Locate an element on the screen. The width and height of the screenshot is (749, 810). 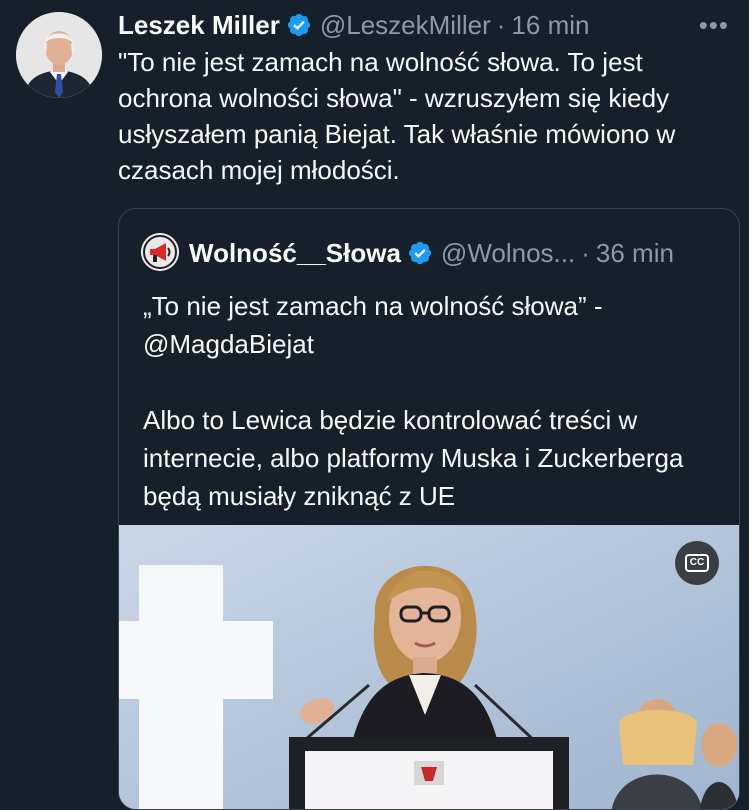
quoted-author-name: Wolność__Słowa is located at coordinates (295, 253).